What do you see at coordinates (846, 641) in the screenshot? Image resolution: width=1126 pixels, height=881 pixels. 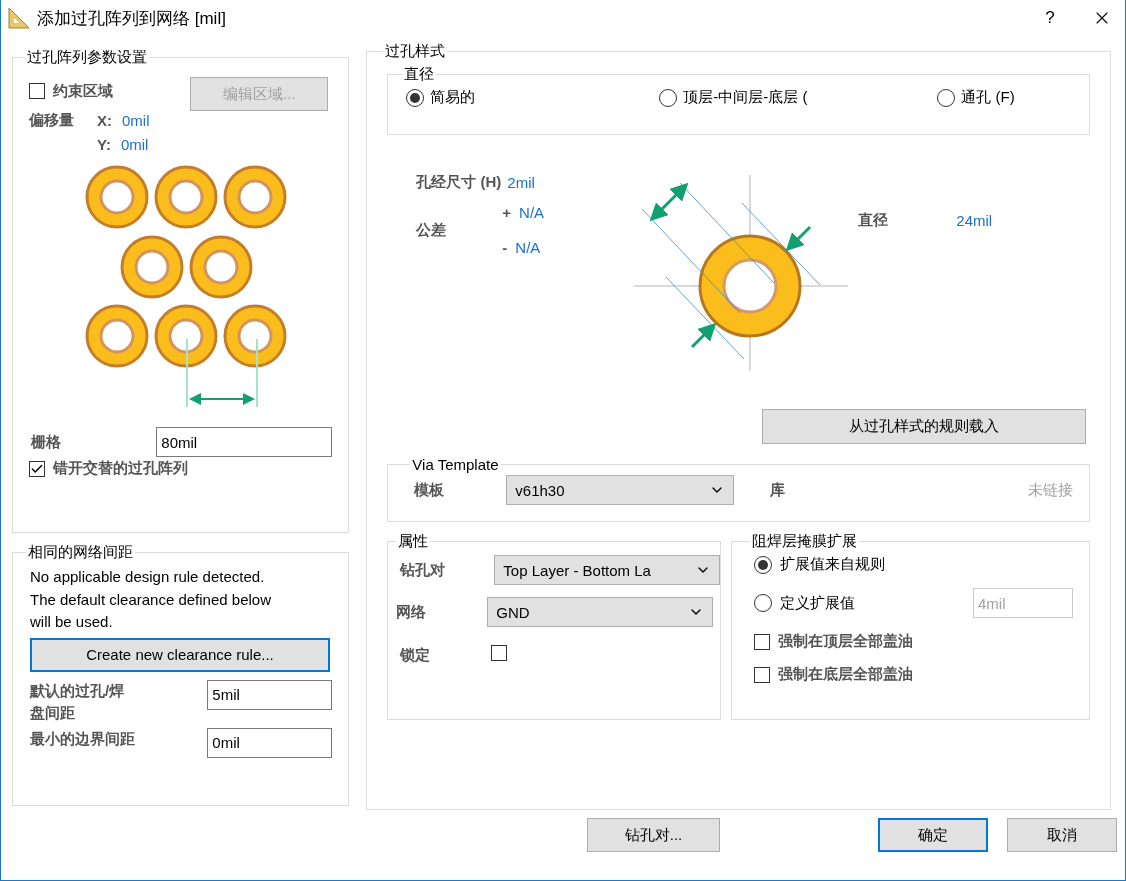 I see `checkbox-label: 强制在顶层全部盖油` at bounding box center [846, 641].